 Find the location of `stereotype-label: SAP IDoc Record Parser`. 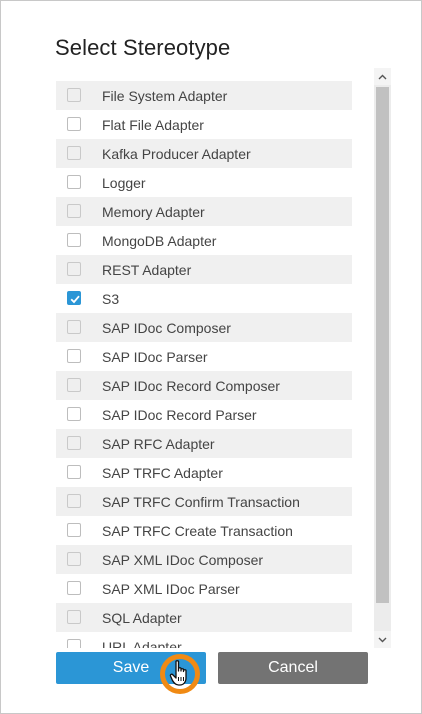

stereotype-label: SAP IDoc Record Parser is located at coordinates (179, 414).